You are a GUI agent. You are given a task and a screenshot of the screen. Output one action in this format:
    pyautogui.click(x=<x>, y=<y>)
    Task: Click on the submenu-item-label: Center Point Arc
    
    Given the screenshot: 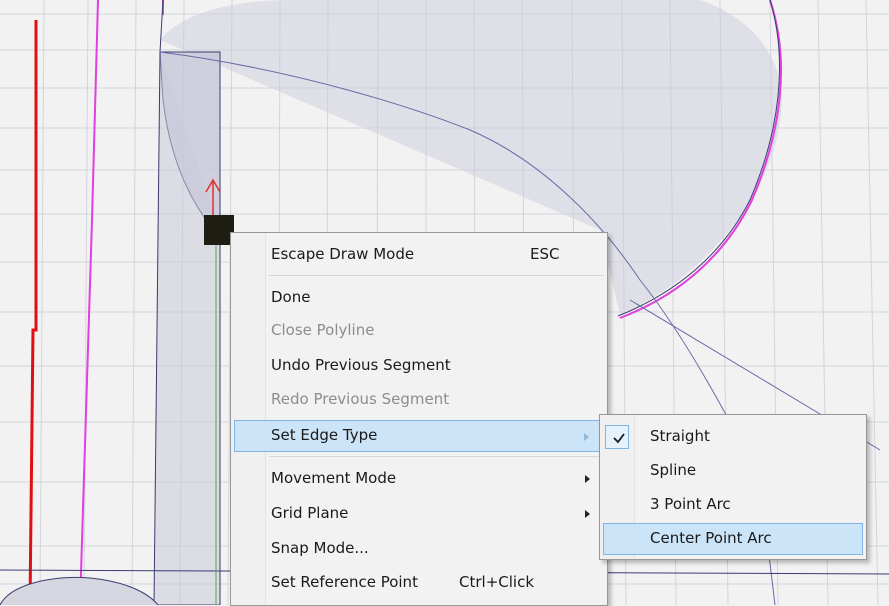 What is the action you would take?
    pyautogui.click(x=711, y=538)
    